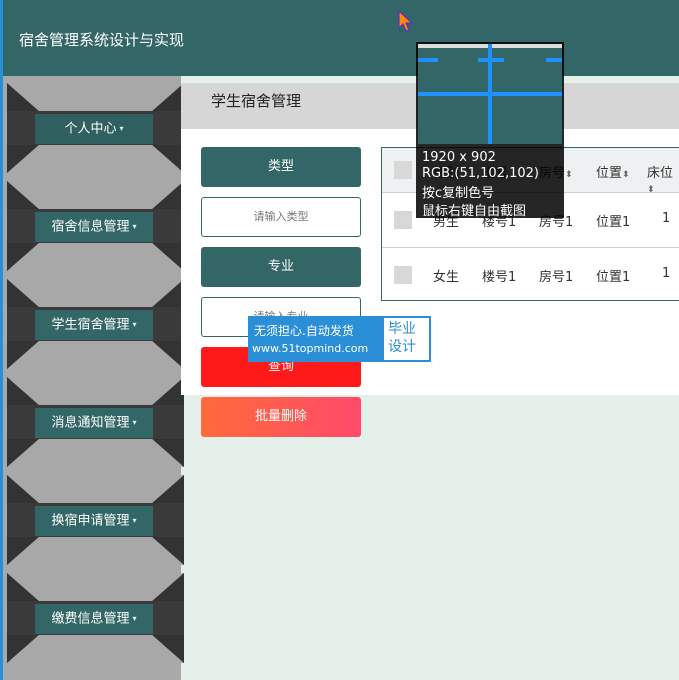 The width and height of the screenshot is (679, 680). What do you see at coordinates (256, 101) in the screenshot?
I see `page-title: 学生宿舍管理` at bounding box center [256, 101].